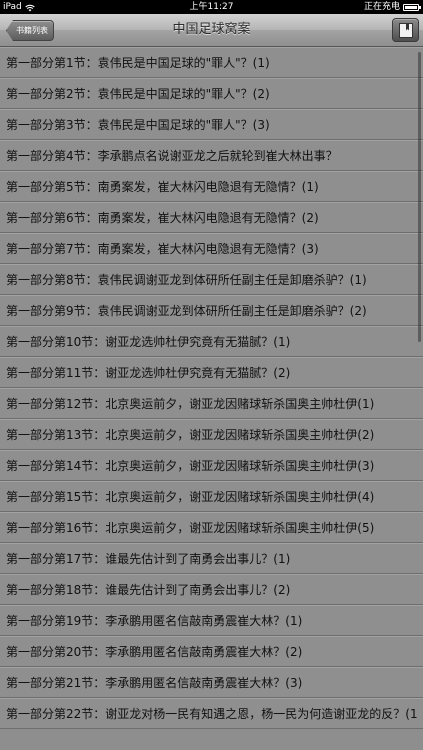  I want to click on chapter-list-item: 第一部分第4节：李承鹏点名说谢亚龙之后就轮到崔大林出事？, so click(211, 155).